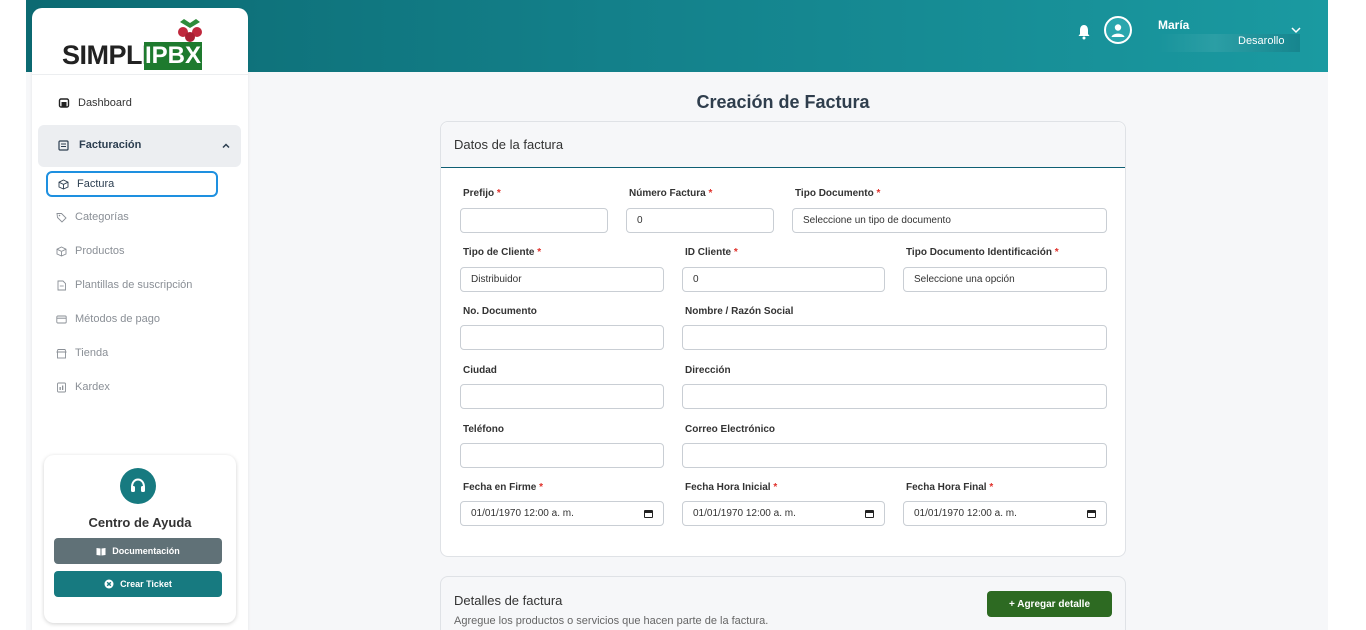 The image size is (1366, 630). What do you see at coordinates (146, 584) in the screenshot?
I see `create-ticket-button-label: Crear Ticket` at bounding box center [146, 584].